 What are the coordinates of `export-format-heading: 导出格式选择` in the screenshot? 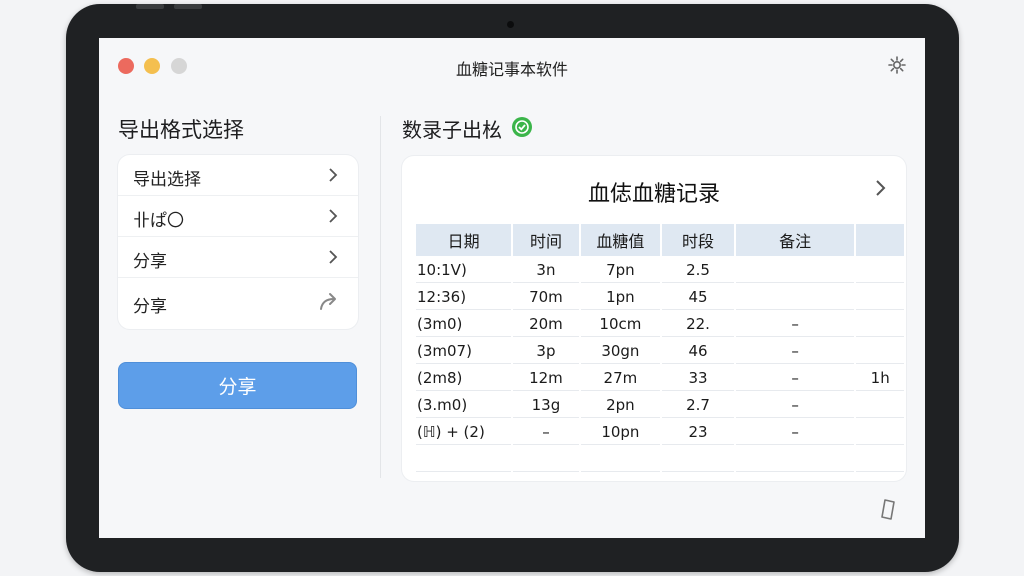 It's located at (181, 130).